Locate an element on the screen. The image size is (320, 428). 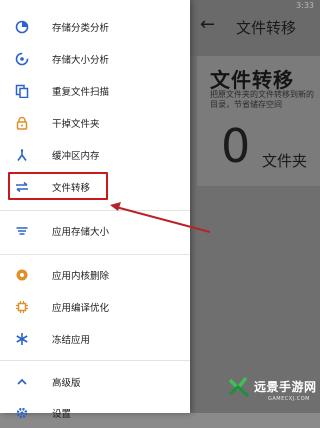
card-title: 文件转移 is located at coordinates (252, 80).